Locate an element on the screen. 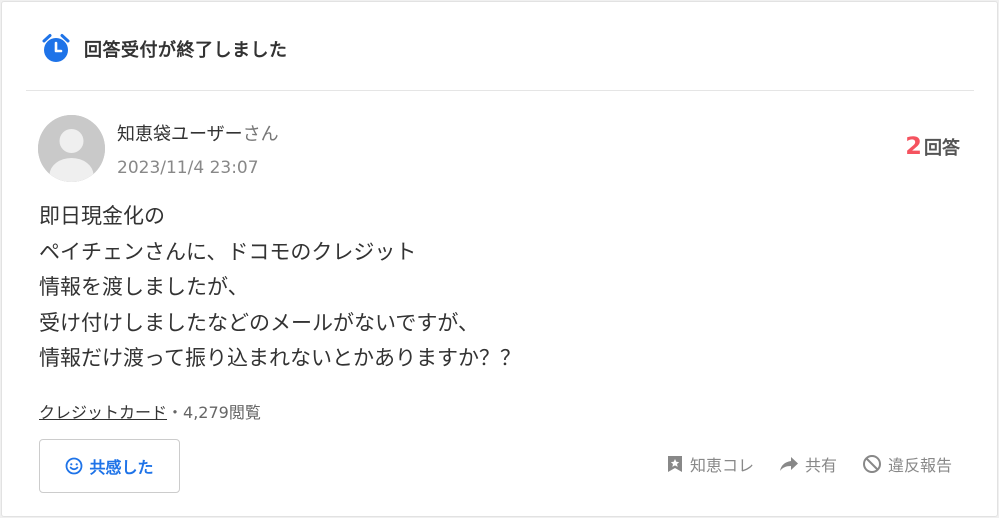 This screenshot has width=999, height=518. avatar is located at coordinates (71, 148).